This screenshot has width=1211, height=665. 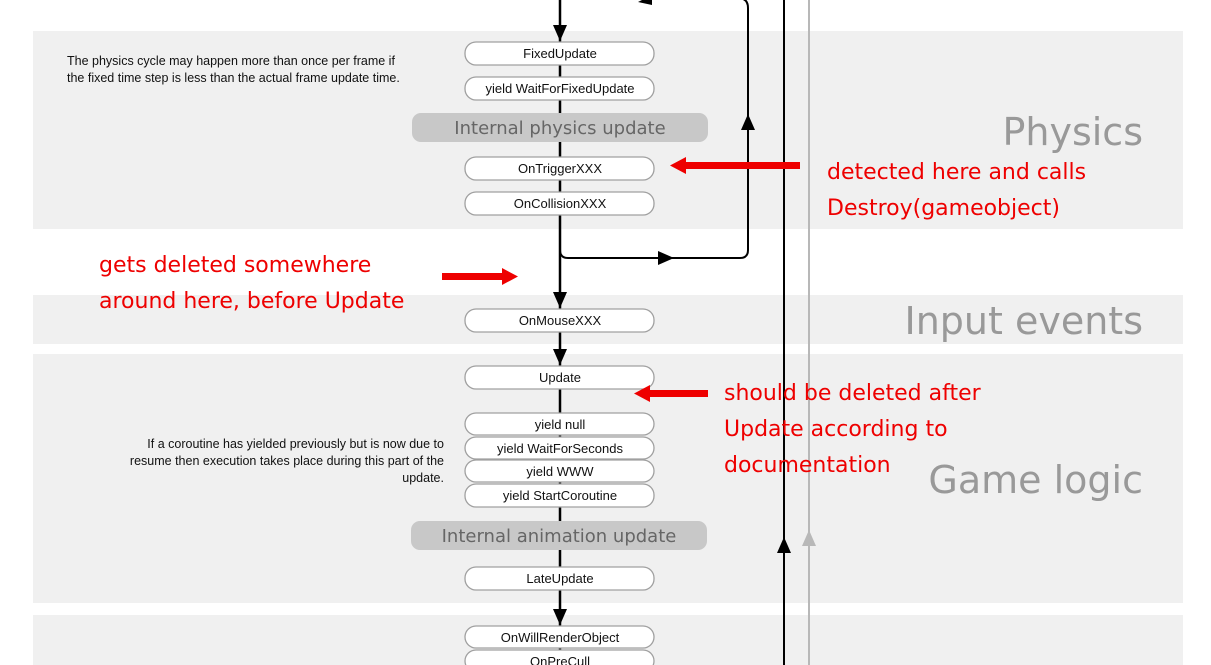 I want to click on svg-text: Update, so click(x=560, y=377).